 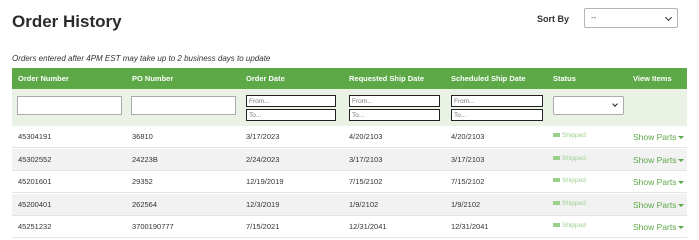 What do you see at coordinates (366, 136) in the screenshot?
I see `requested-ship-date-cell: 4/20/2103` at bounding box center [366, 136].